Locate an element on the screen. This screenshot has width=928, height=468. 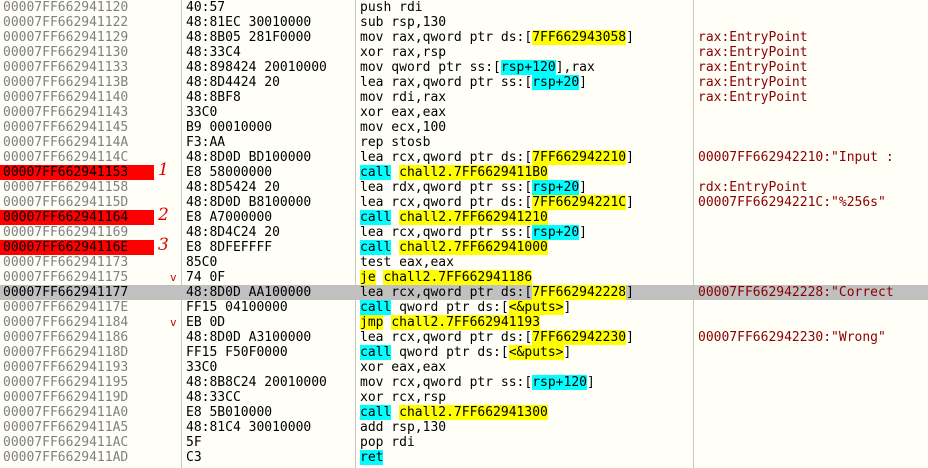
address-cell: 00007FF662941143 is located at coordinates (77, 112).